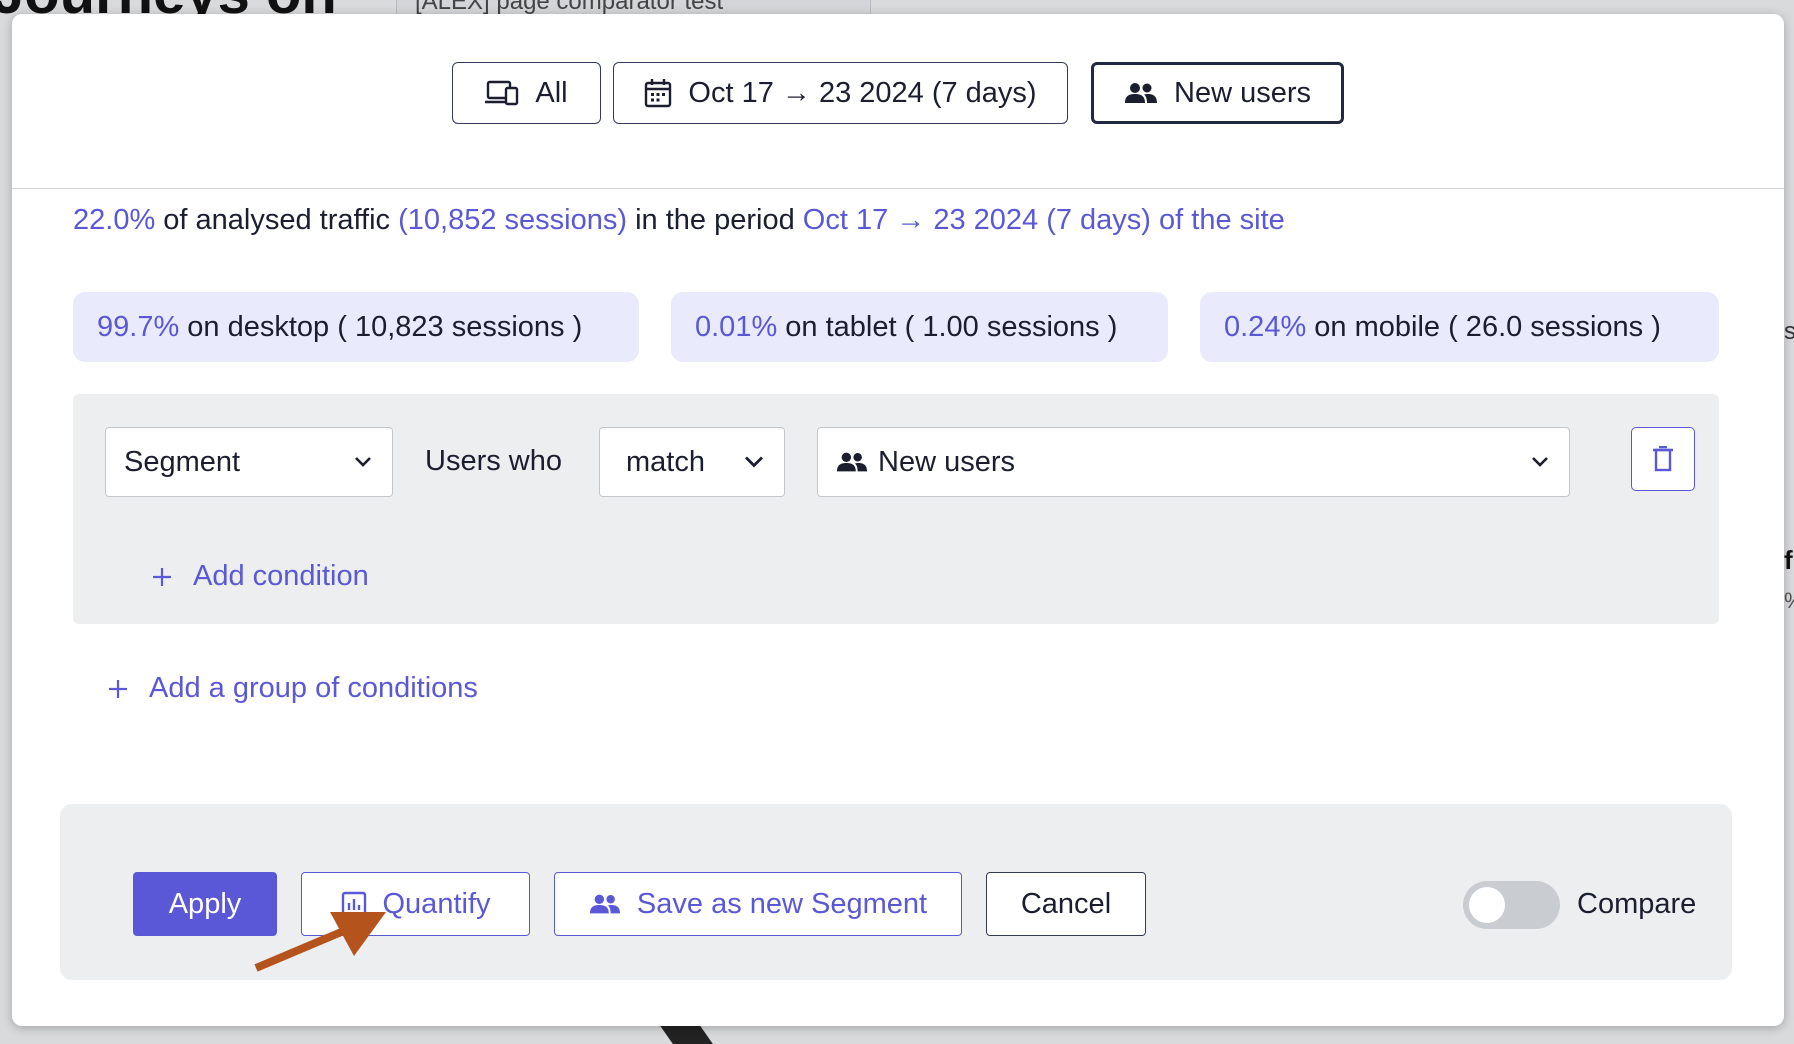 This screenshot has height=1044, width=1794. Describe the element at coordinates (1487, 326) in the screenshot. I see `device-label: on mobile ( 26.0 sessions )` at that location.